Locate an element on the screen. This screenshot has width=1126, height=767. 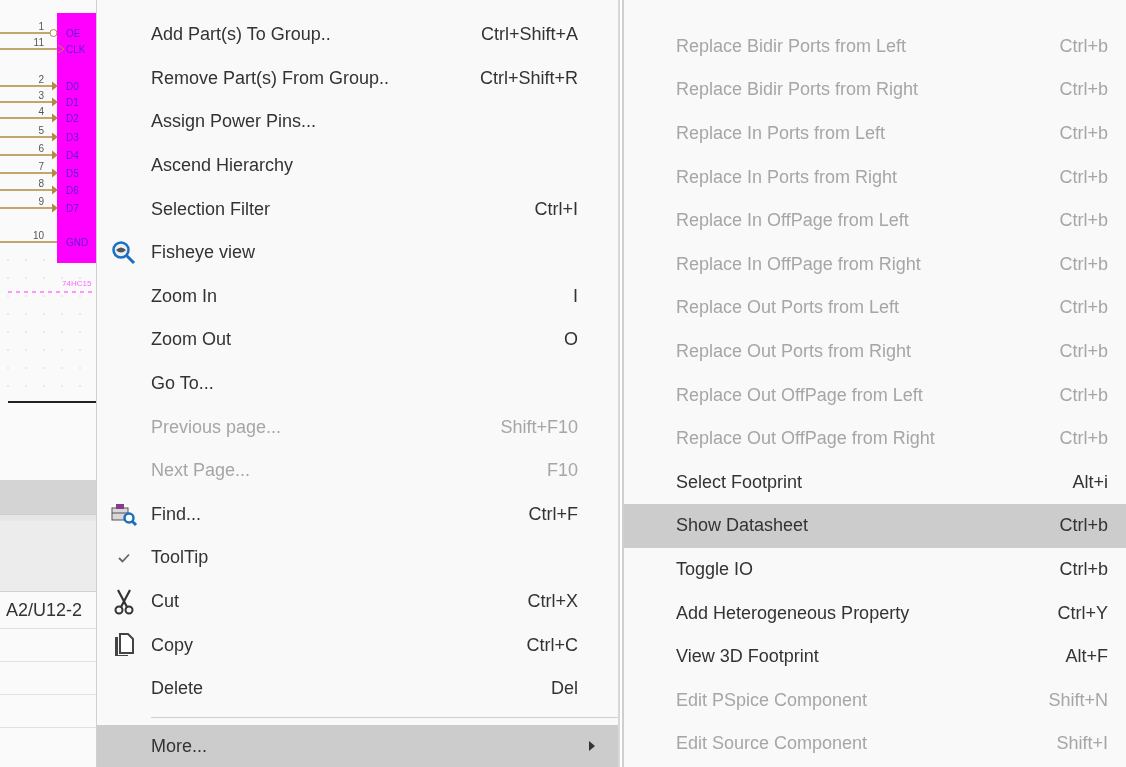
shortcut-text: Ctrl+C is located at coordinates (552, 645).